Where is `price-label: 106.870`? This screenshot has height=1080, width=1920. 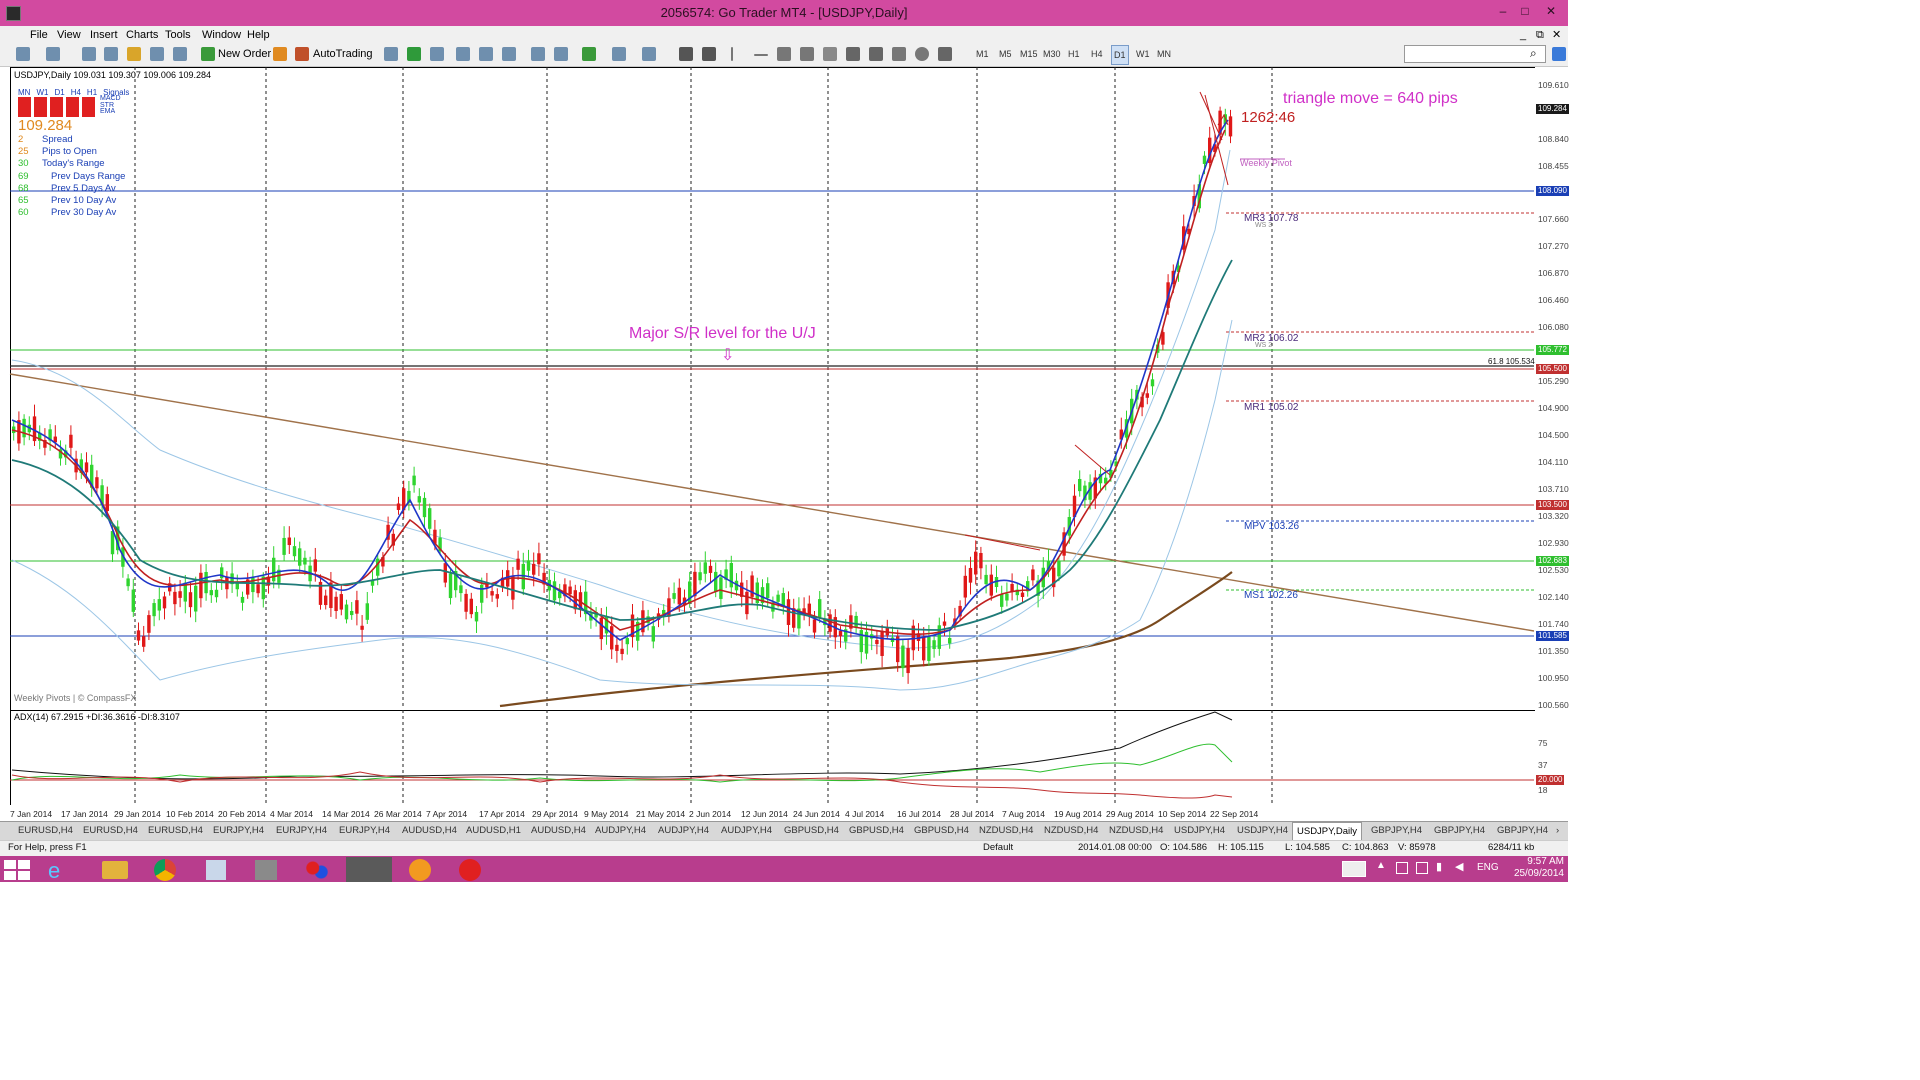
price-label: 106.870 is located at coordinates (1553, 273).